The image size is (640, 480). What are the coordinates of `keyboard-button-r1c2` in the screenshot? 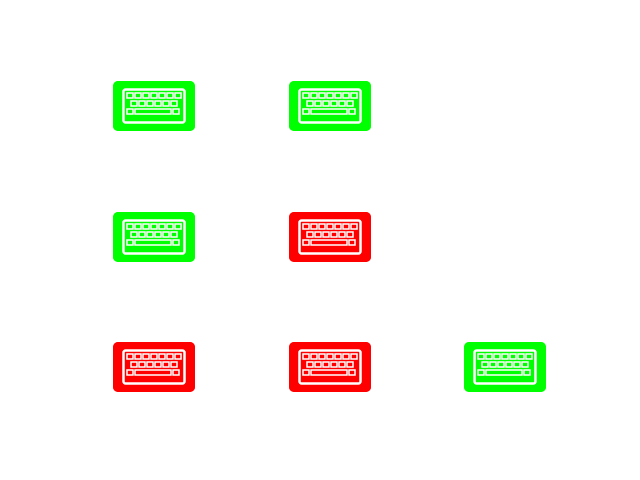 It's located at (330, 106).